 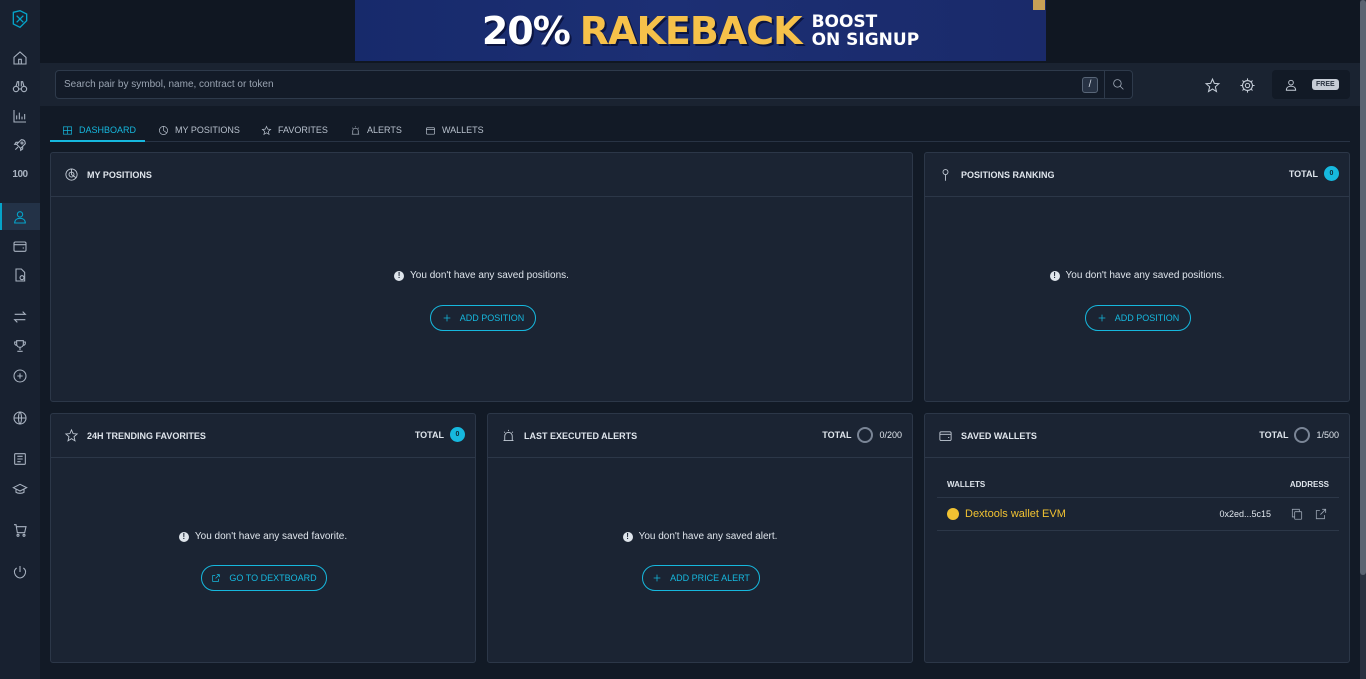 I want to click on favorites-star-icon, so click(x=1212, y=85).